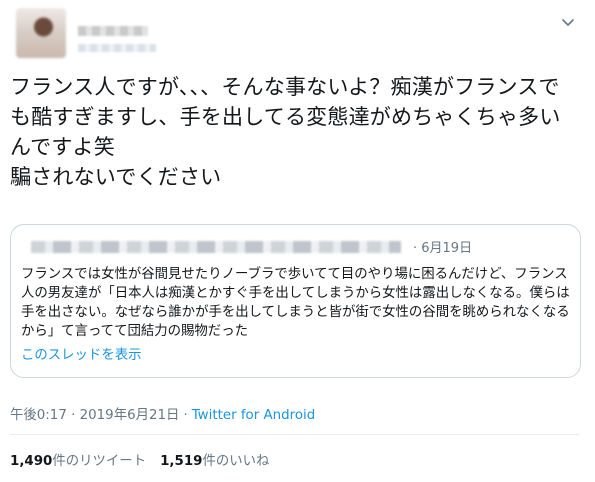  What do you see at coordinates (236, 461) in the screenshot?
I see `likes-label: 件のいいね` at bounding box center [236, 461].